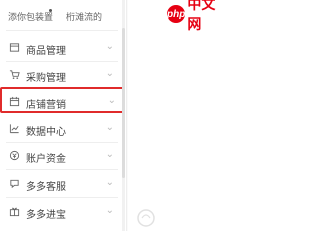 Image resolution: width=320 pixels, height=240 pixels. I want to click on sidebar-item-label: 店铺营销, so click(46, 105).